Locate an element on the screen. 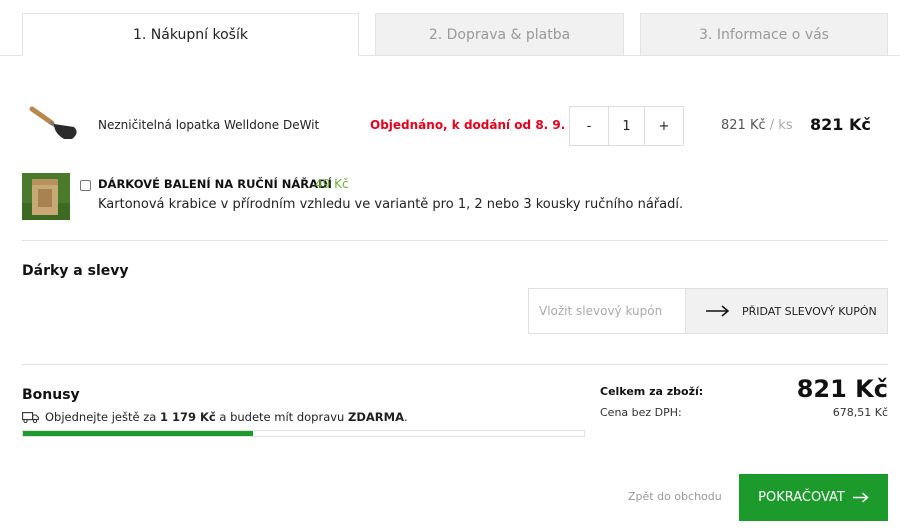 The width and height of the screenshot is (900, 530). tab-shipping-label: 2. Doprava & platba is located at coordinates (499, 34).